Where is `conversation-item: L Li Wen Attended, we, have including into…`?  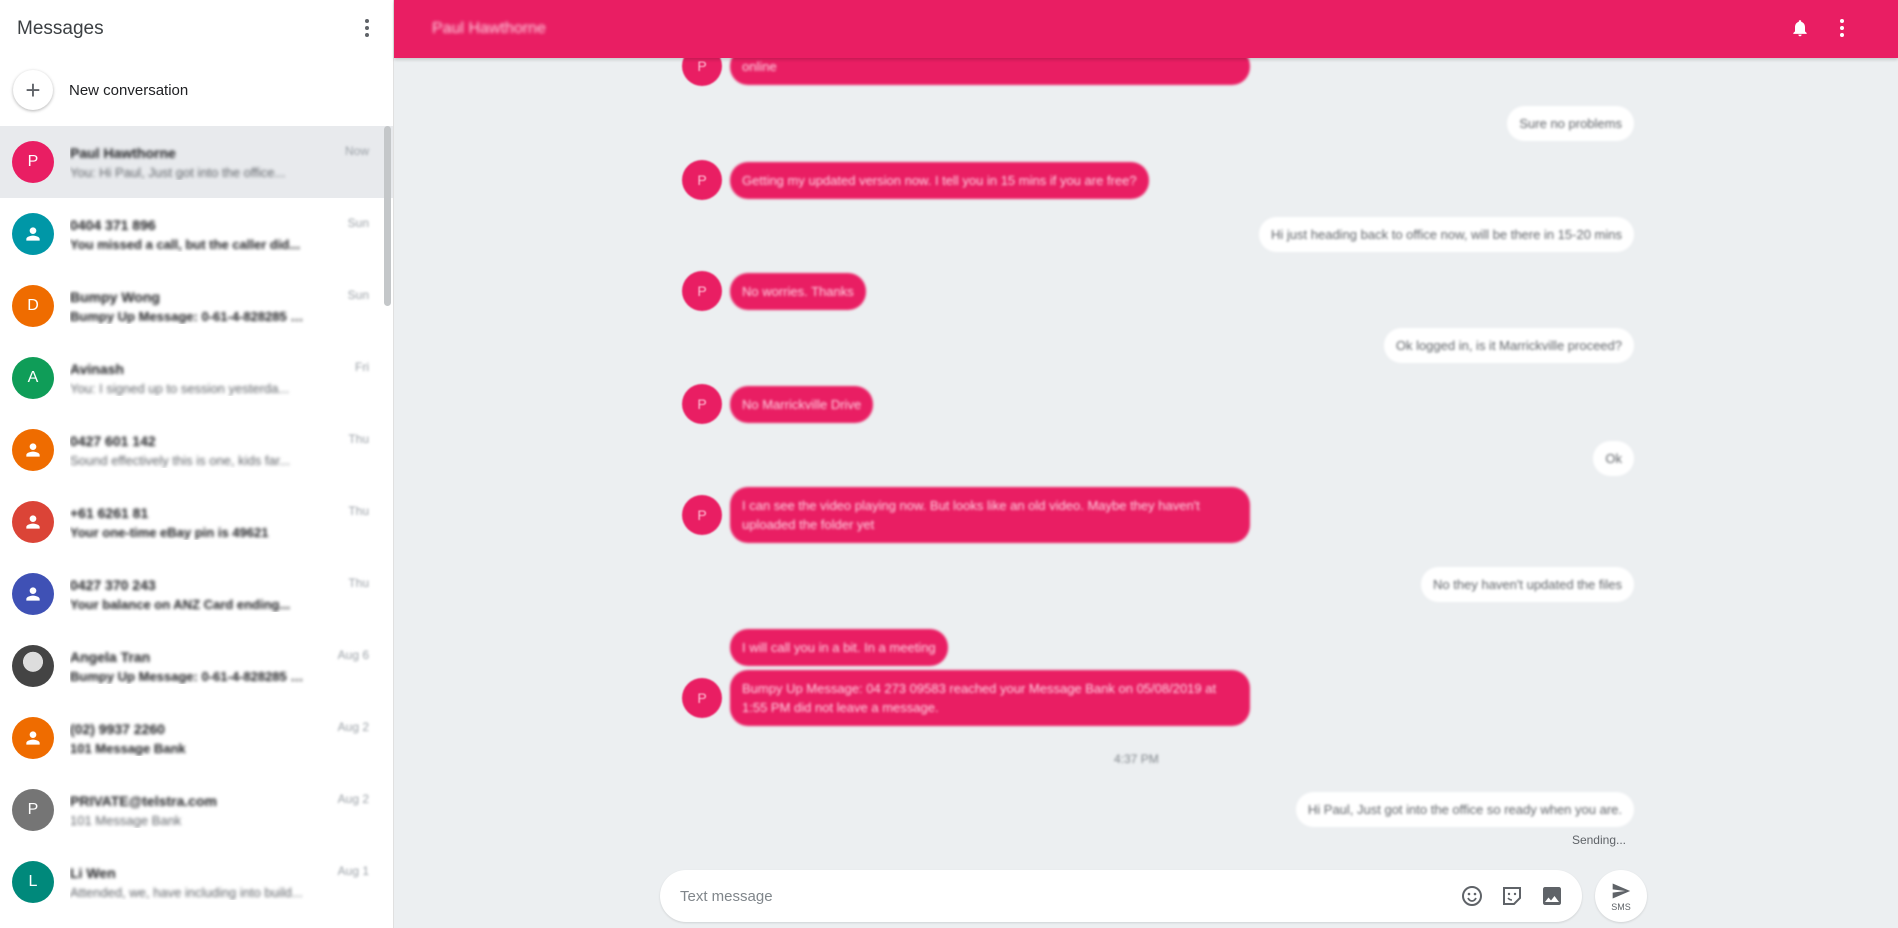 conversation-item: L Li Wen Attended, we, have including into… is located at coordinates (196, 882).